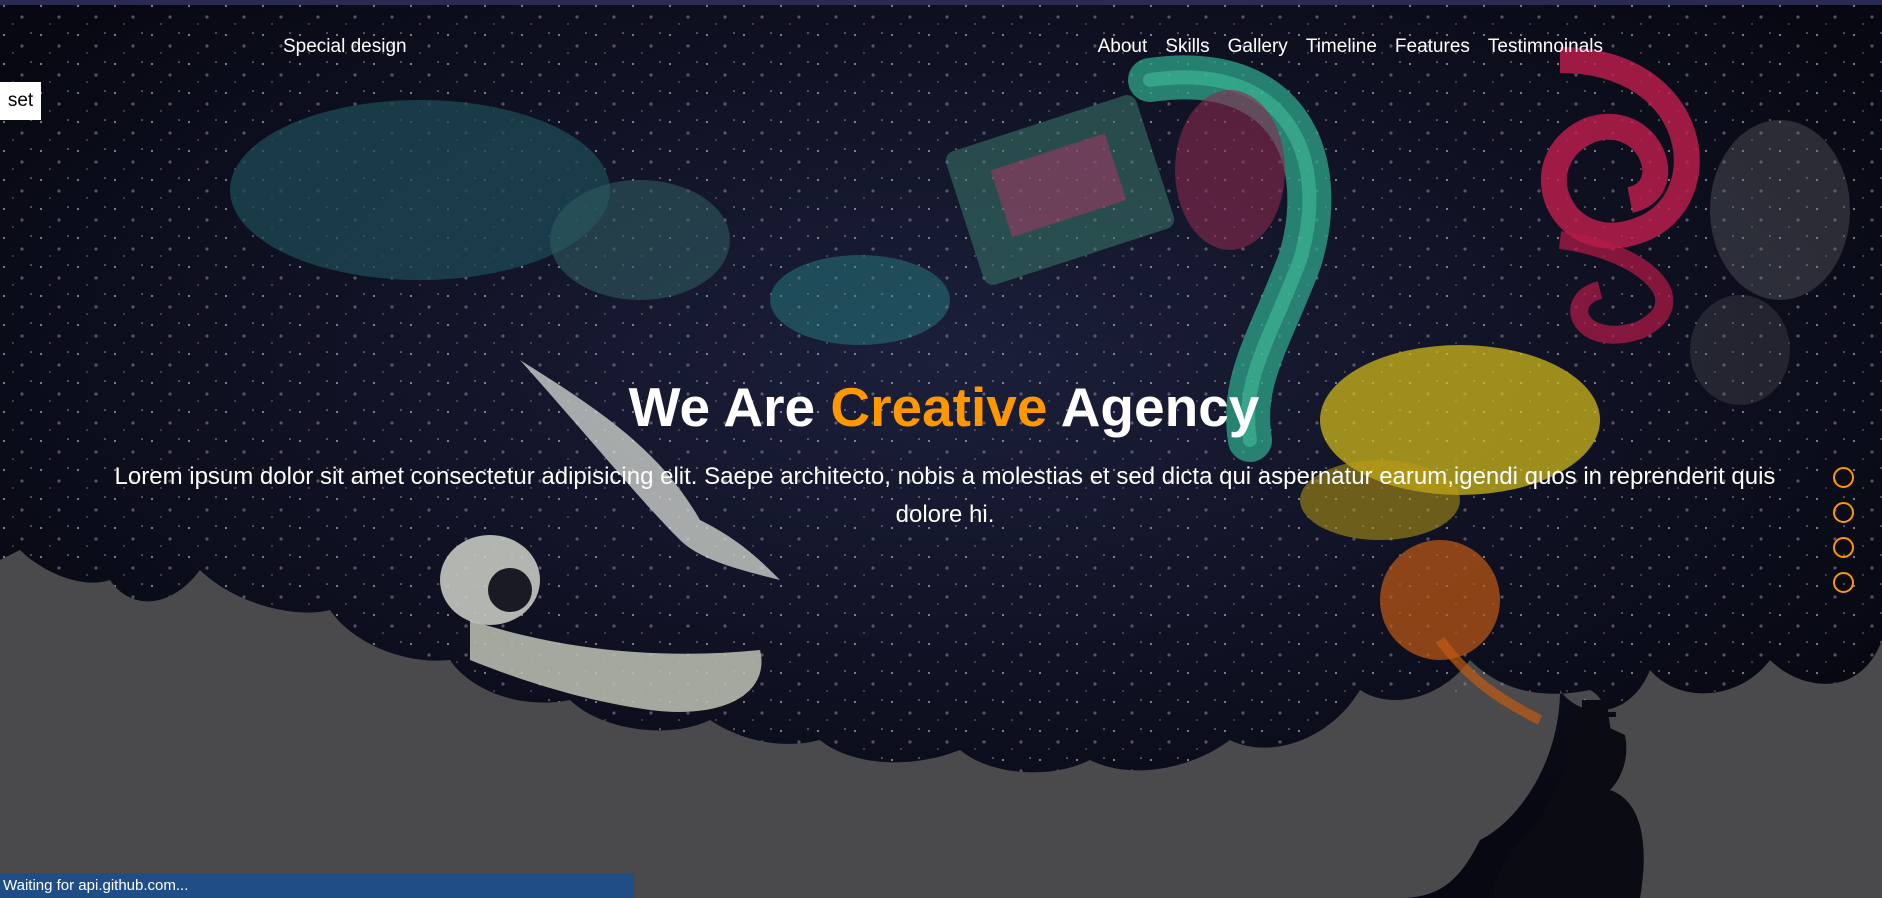  I want to click on pipe-smoker-silhouette, so click(1567, 805).